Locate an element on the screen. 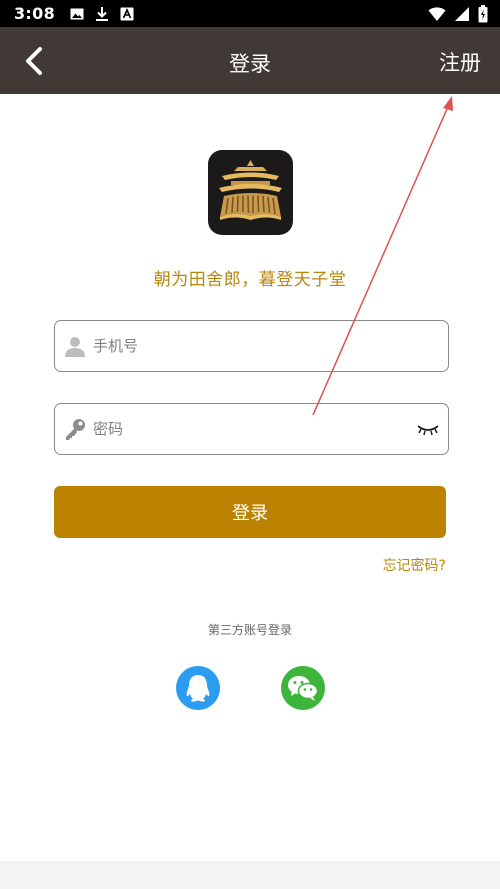 This screenshot has width=500, height=889. phone-field is located at coordinates (251, 346).